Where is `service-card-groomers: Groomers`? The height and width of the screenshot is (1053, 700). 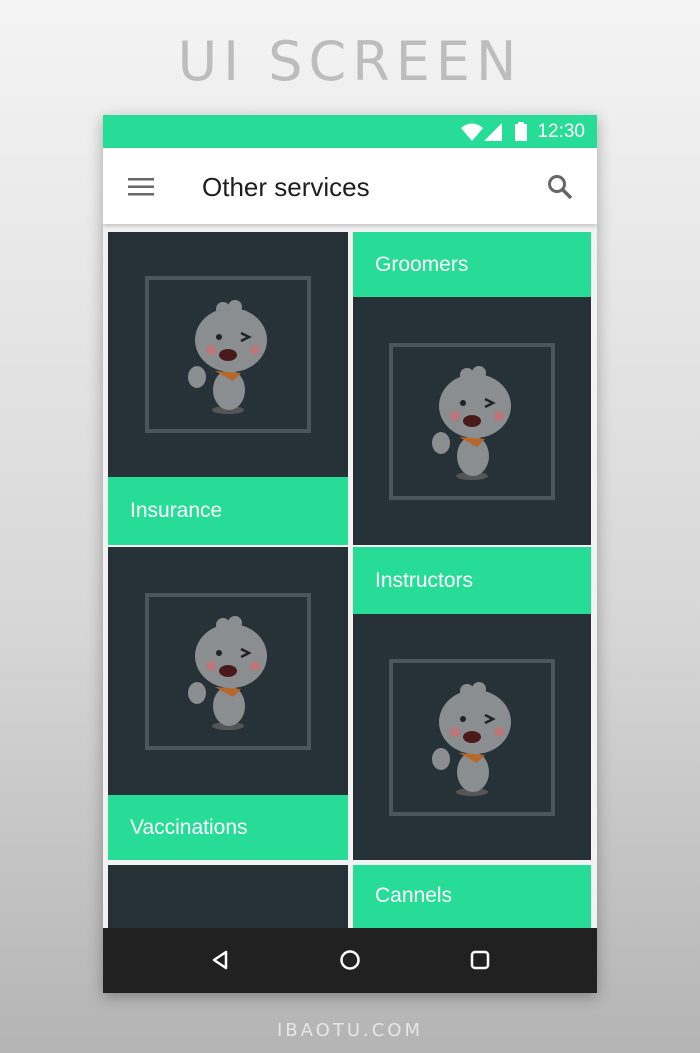 service-card-groomers: Groomers is located at coordinates (472, 388).